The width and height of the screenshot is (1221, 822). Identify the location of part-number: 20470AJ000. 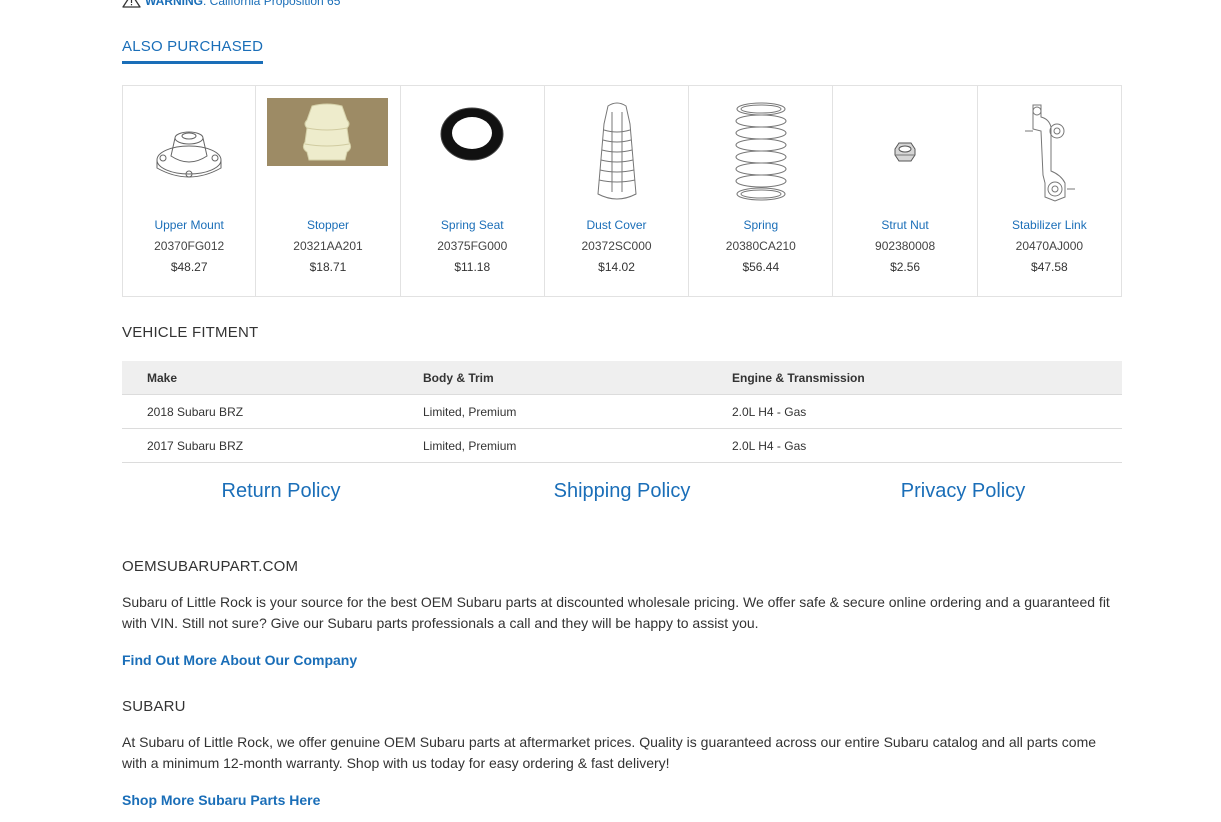
(1049, 246).